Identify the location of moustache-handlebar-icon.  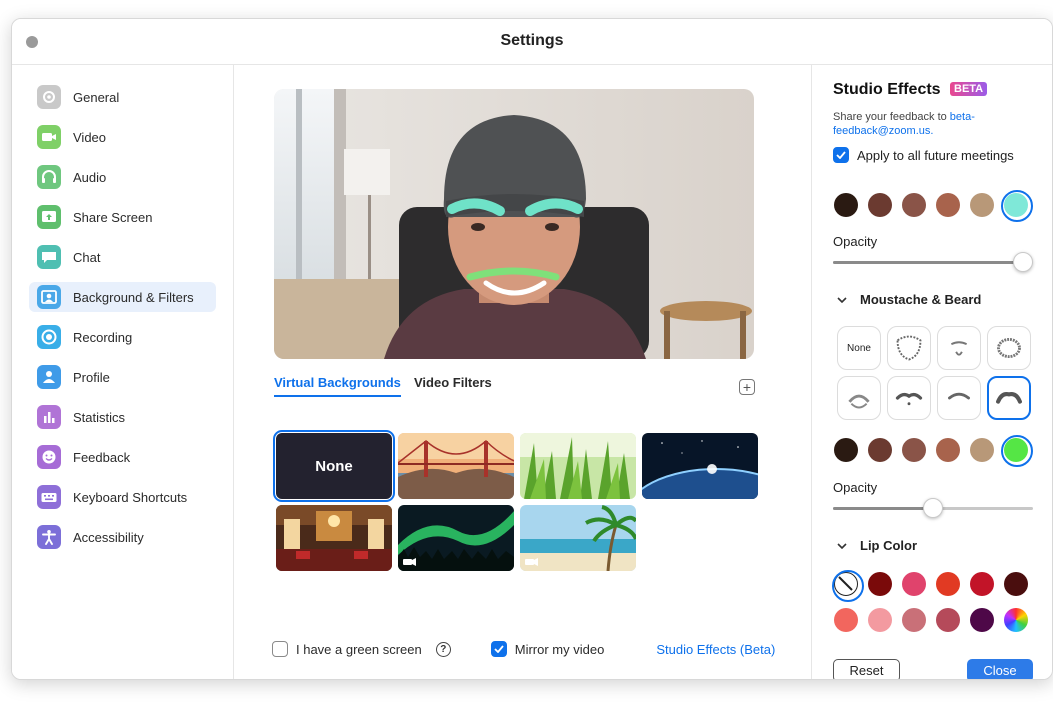
(909, 399).